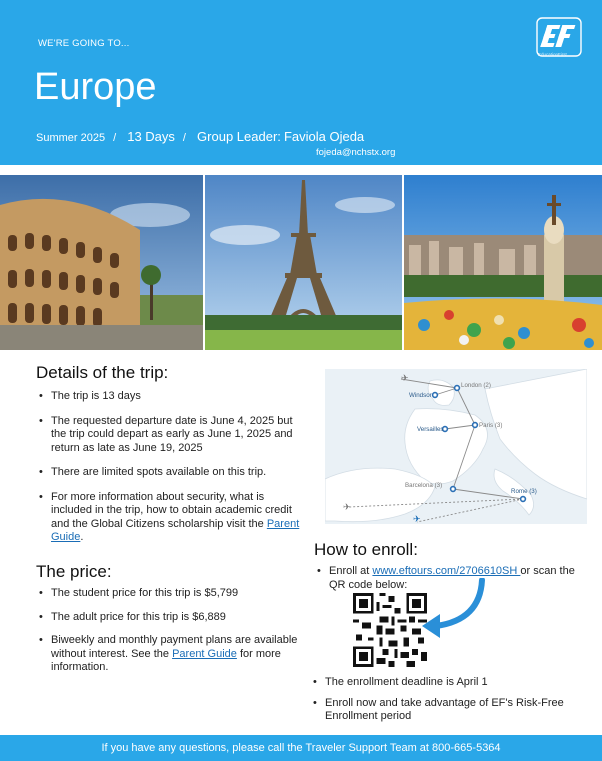 This screenshot has width=602, height=761. Describe the element at coordinates (366, 549) in the screenshot. I see `enroll-heading: How to enroll:` at that location.